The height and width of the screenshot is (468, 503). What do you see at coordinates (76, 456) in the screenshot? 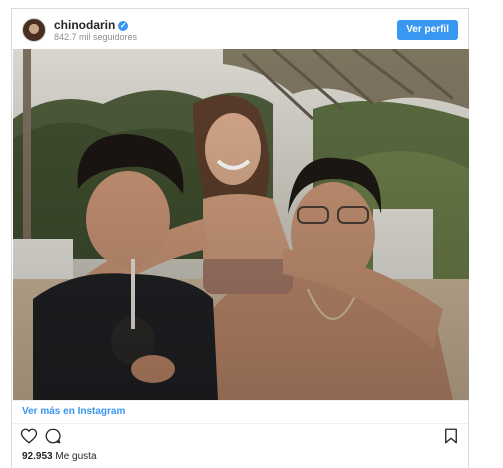
I see `like-count-label: Me gusta` at bounding box center [76, 456].